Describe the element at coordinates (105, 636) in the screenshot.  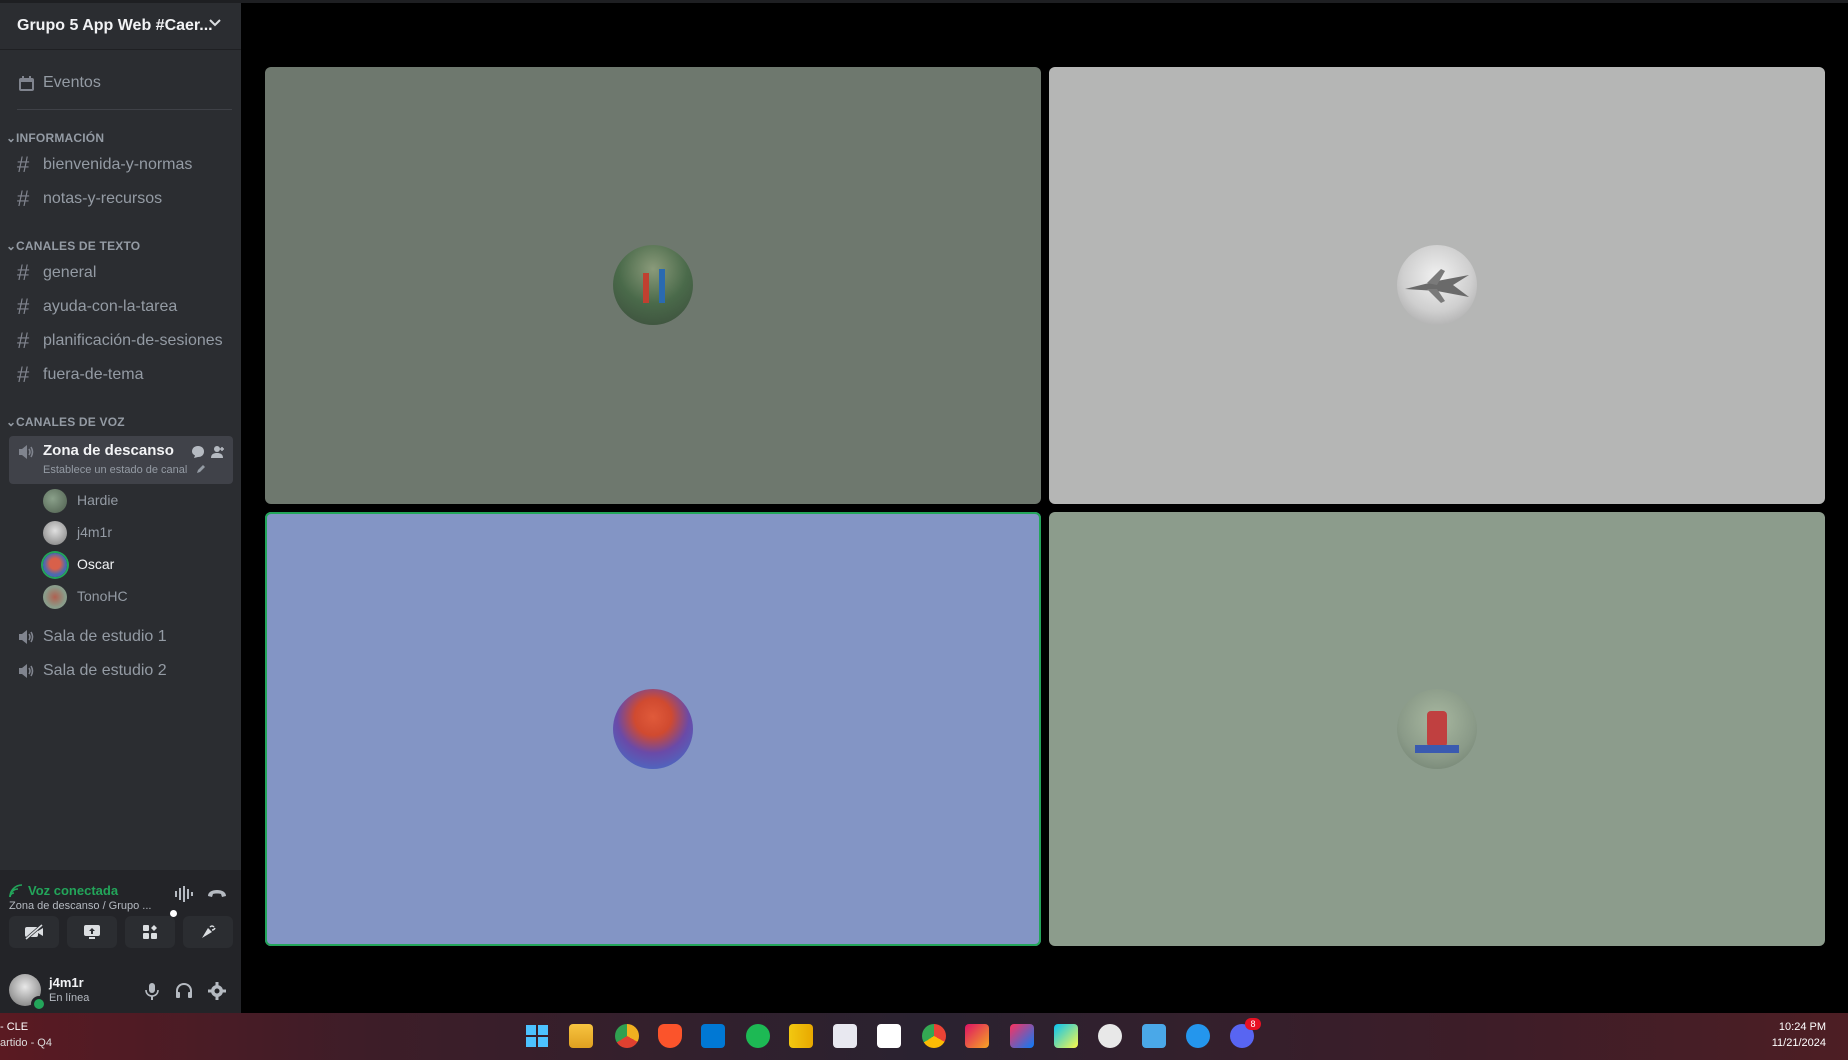
I see `channel-label: Sala de estudio 1` at that location.